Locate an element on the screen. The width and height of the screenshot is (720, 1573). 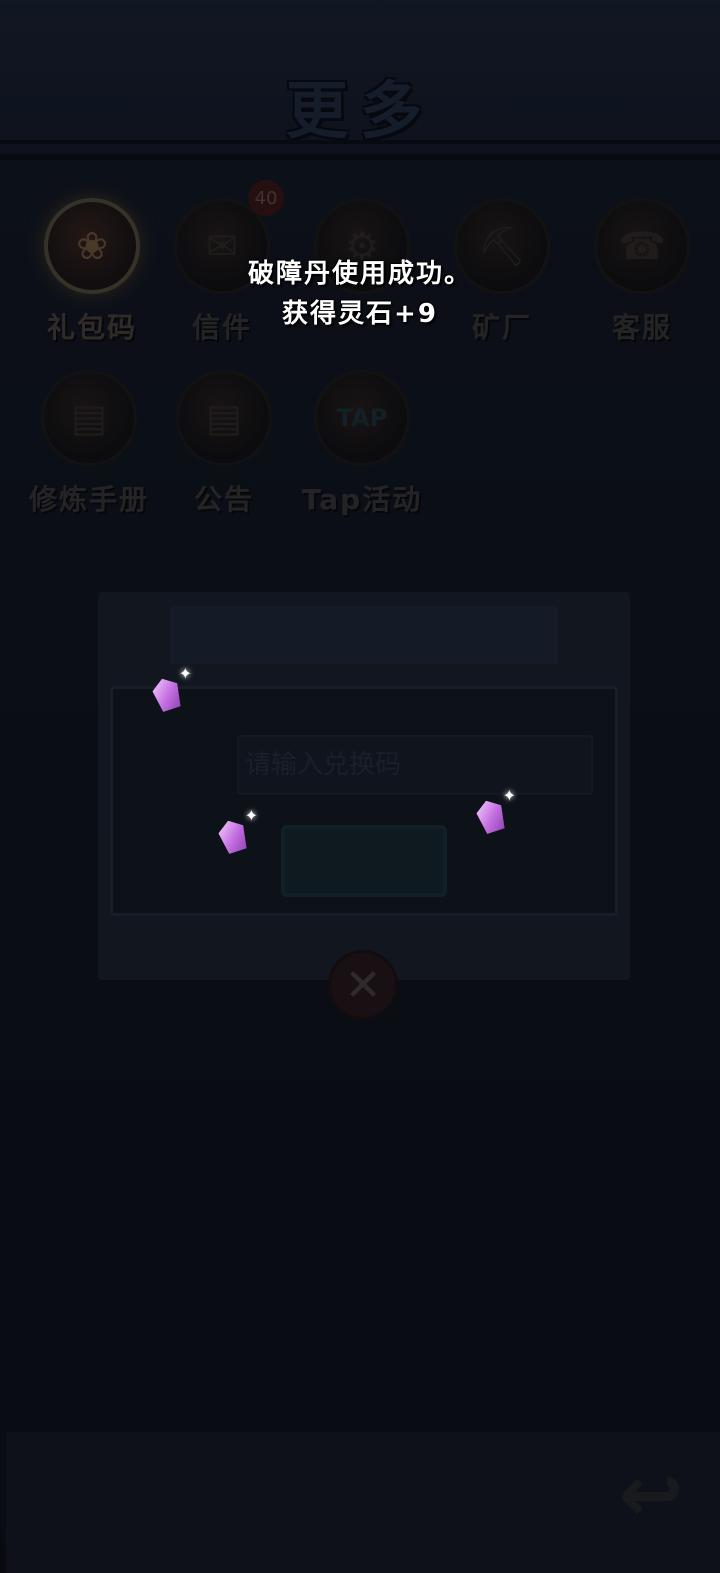
toast-message: 破障丹使用成功。 获得灵石+9 is located at coordinates (360, 294).